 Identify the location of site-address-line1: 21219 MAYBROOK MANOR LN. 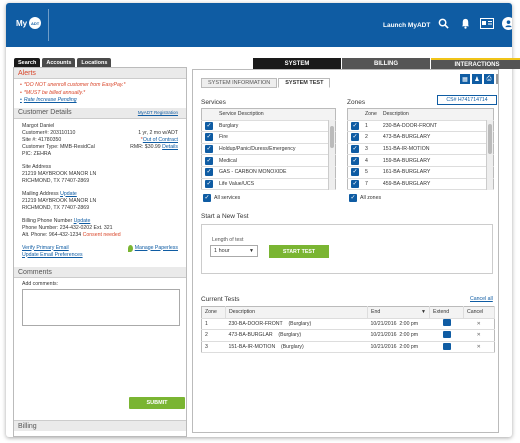
(59, 173).